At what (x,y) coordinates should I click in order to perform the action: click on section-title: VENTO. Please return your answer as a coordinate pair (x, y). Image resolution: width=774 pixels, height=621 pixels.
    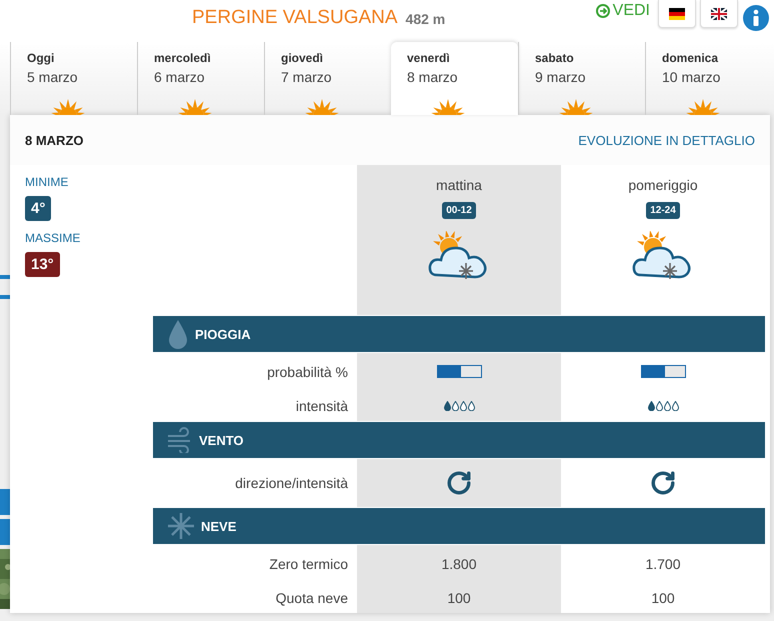
    Looking at the image, I should click on (221, 440).